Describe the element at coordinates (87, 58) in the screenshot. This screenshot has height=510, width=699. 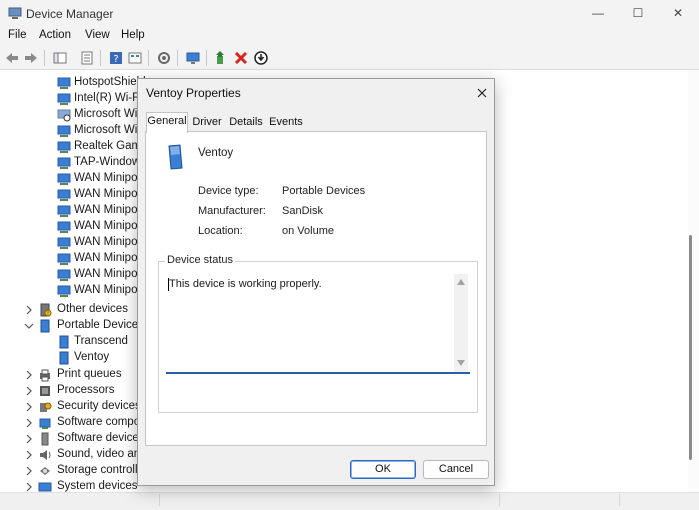
I see `properties-icon` at that location.